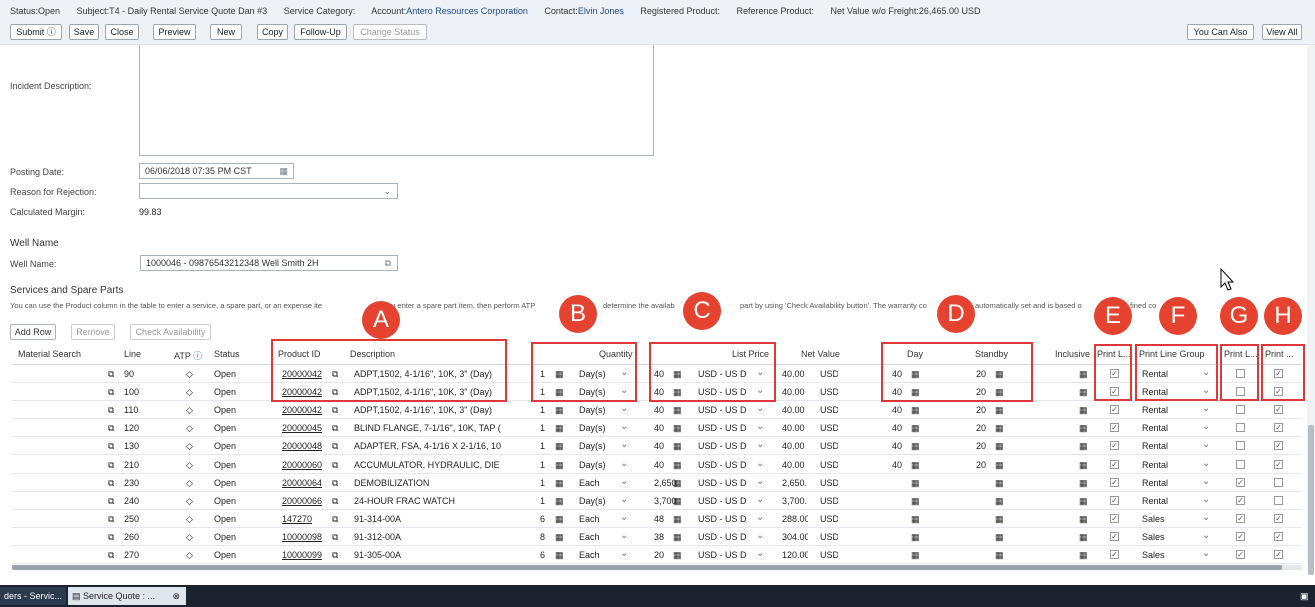  Describe the element at coordinates (1282, 32) in the screenshot. I see `view-all-button: View All` at that location.